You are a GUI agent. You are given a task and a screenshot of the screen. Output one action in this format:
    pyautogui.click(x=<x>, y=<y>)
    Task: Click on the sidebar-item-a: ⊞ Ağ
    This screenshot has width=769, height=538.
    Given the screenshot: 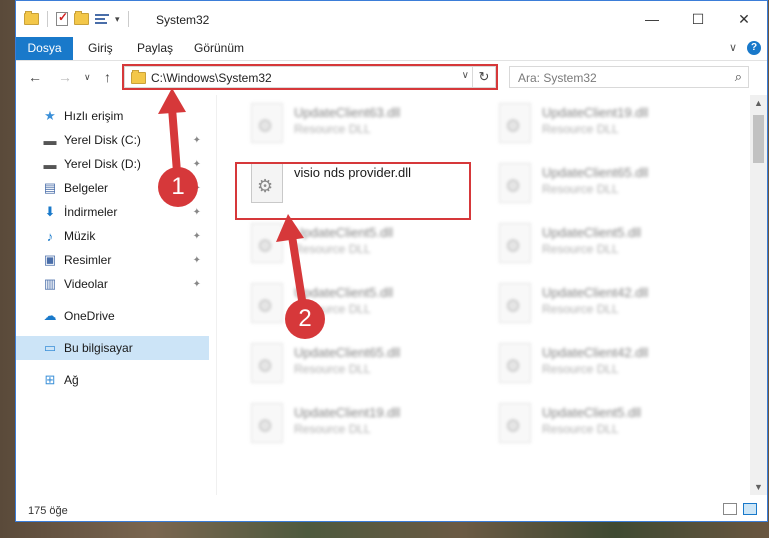 What is the action you would take?
    pyautogui.click(x=112, y=380)
    